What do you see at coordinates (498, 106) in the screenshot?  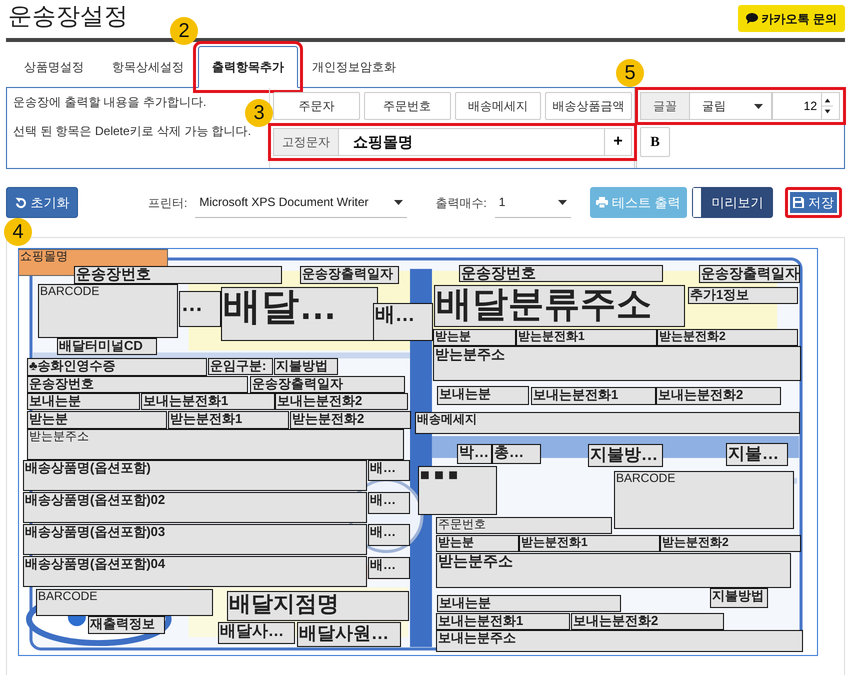 I see `add-item-button: 배송메세지` at bounding box center [498, 106].